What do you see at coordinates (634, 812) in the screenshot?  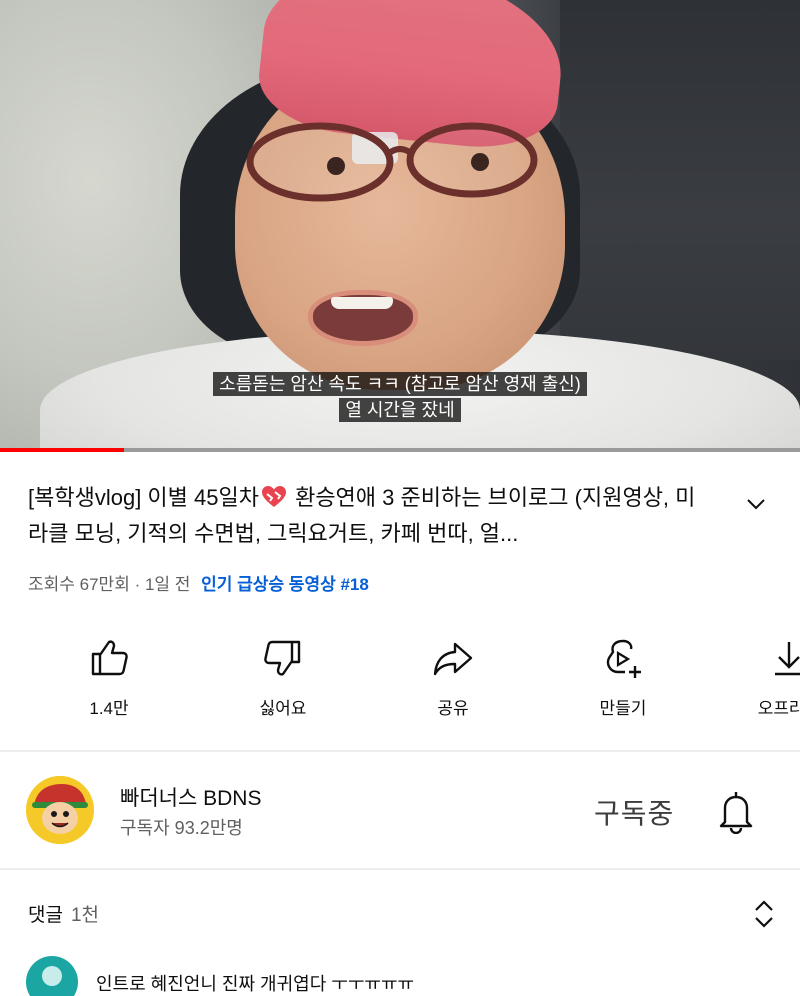 I see `subscribed-button: 구독중` at bounding box center [634, 812].